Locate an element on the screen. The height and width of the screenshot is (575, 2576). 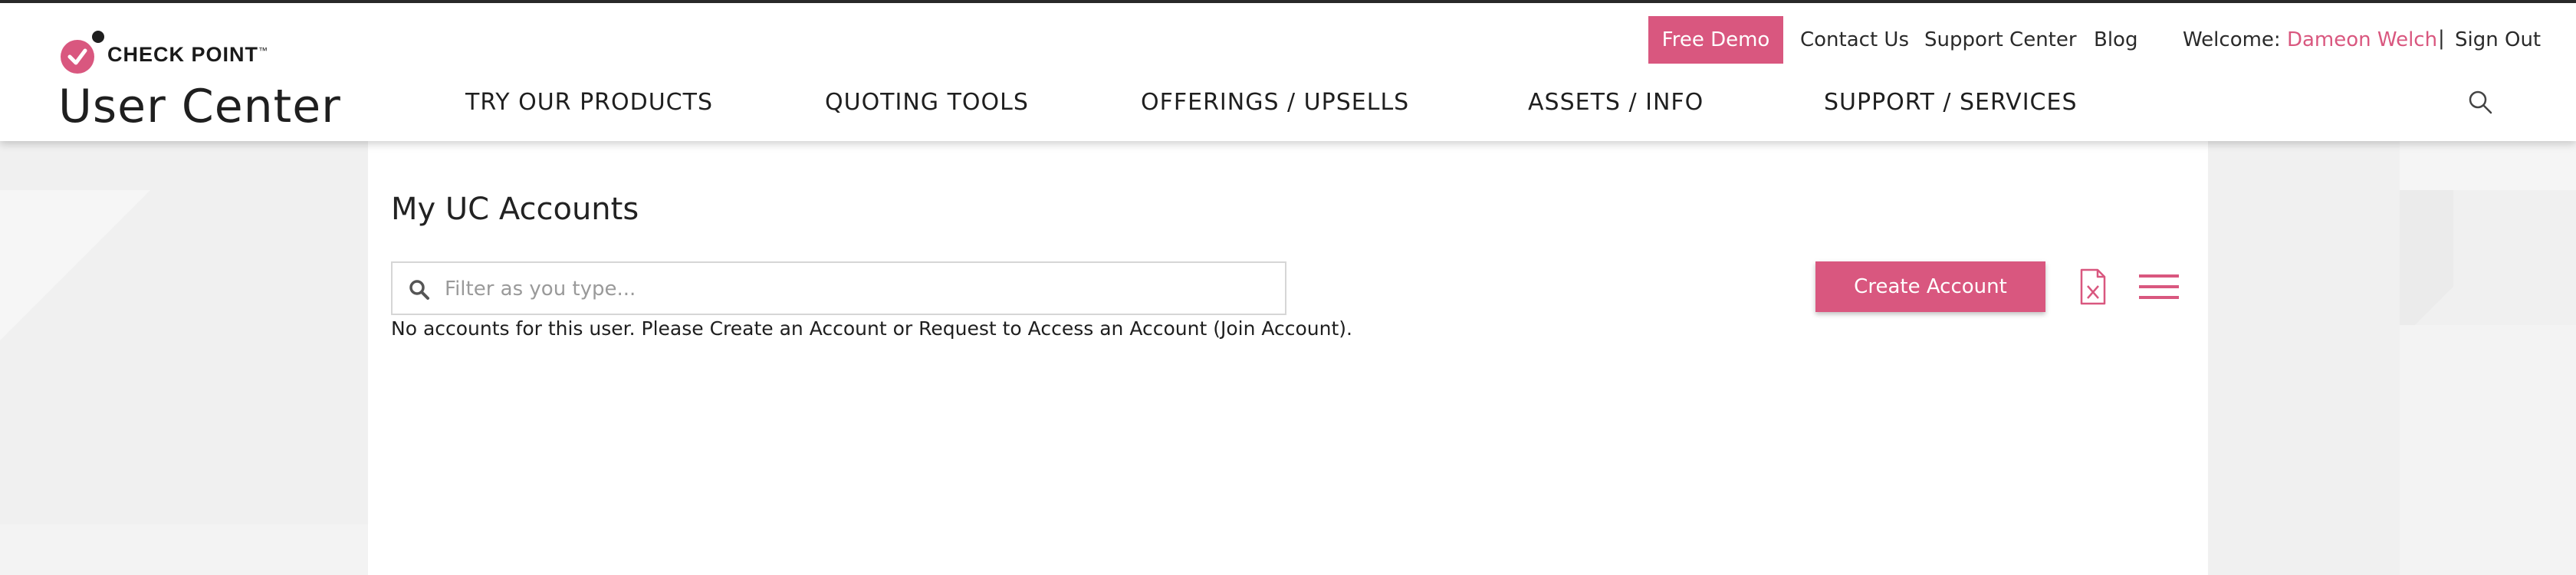
hamburger-menu-icon is located at coordinates (2159, 287).